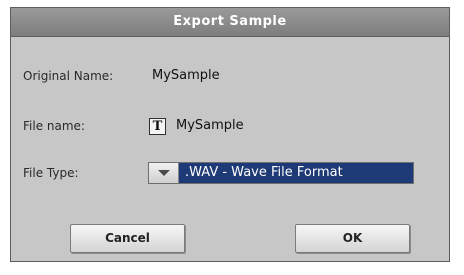  Describe the element at coordinates (164, 173) in the screenshot. I see `chevron-down-icon` at that location.